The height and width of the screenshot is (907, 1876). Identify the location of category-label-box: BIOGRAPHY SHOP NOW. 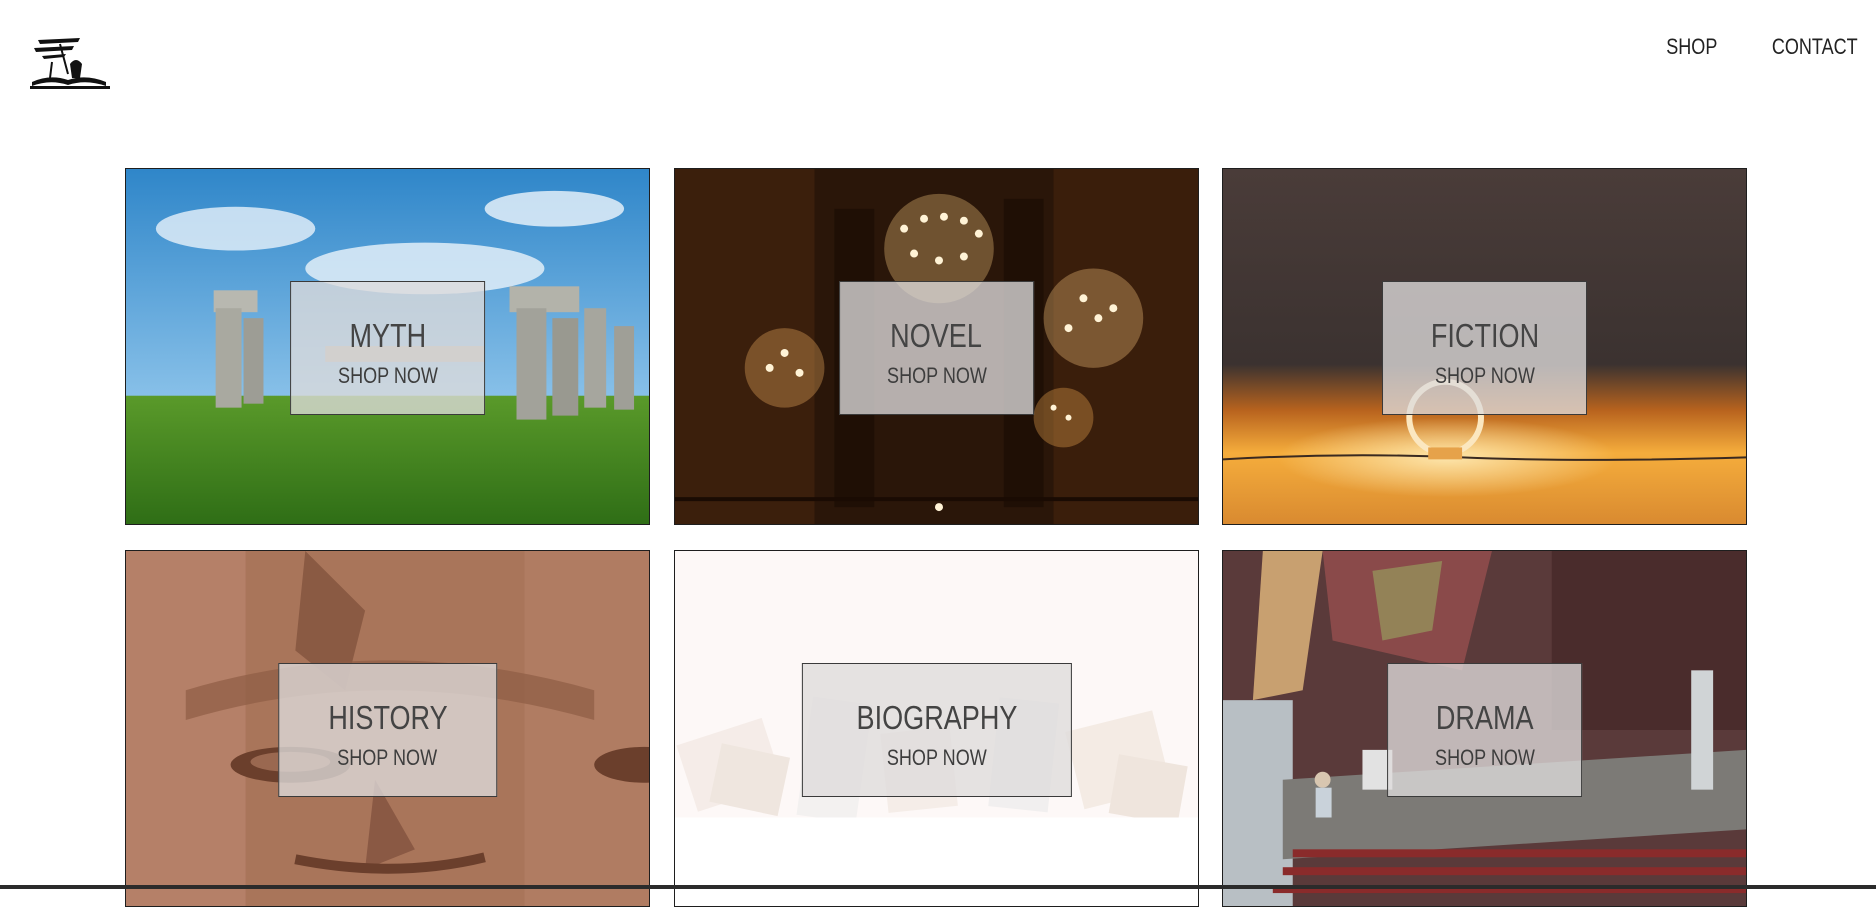
(936, 730).